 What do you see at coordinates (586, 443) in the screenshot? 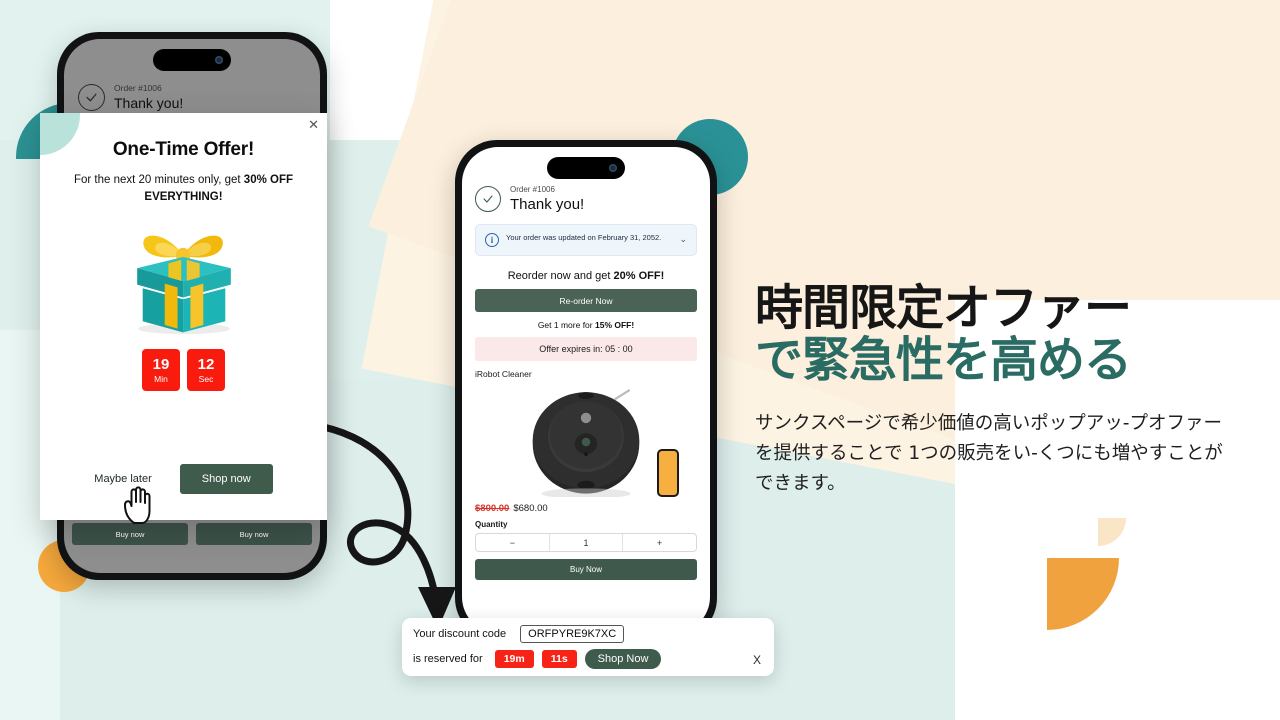
I see `robot-vacuum-icon` at bounding box center [586, 443].